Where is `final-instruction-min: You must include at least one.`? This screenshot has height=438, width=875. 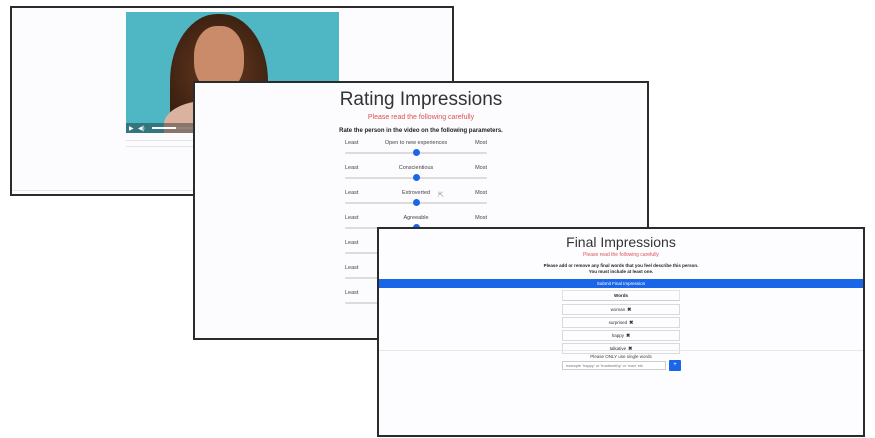
final-instruction-min: You must include at least one. is located at coordinates (621, 271).